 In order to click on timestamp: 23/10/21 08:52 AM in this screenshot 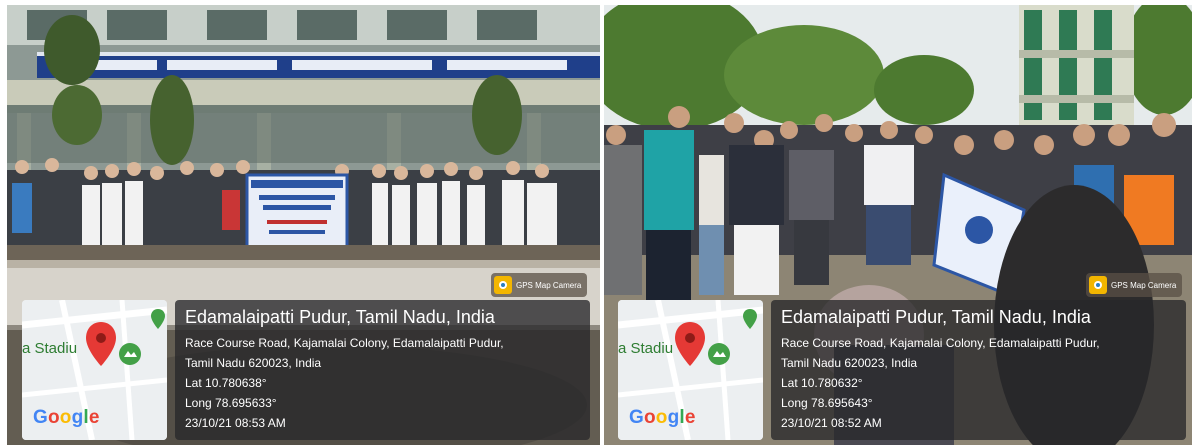, I will do `click(831, 423)`.